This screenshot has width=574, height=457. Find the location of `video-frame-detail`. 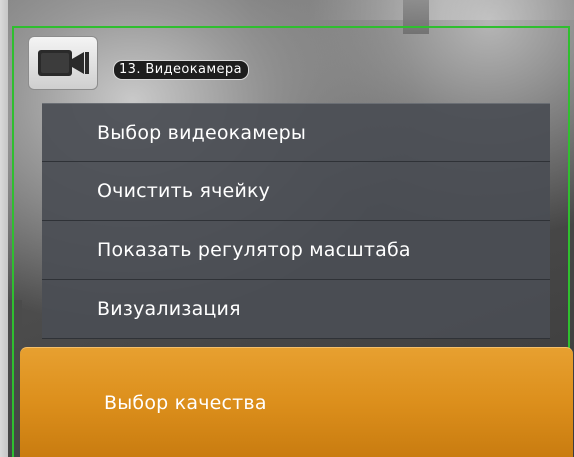

video-frame-detail is located at coordinates (441, 10).